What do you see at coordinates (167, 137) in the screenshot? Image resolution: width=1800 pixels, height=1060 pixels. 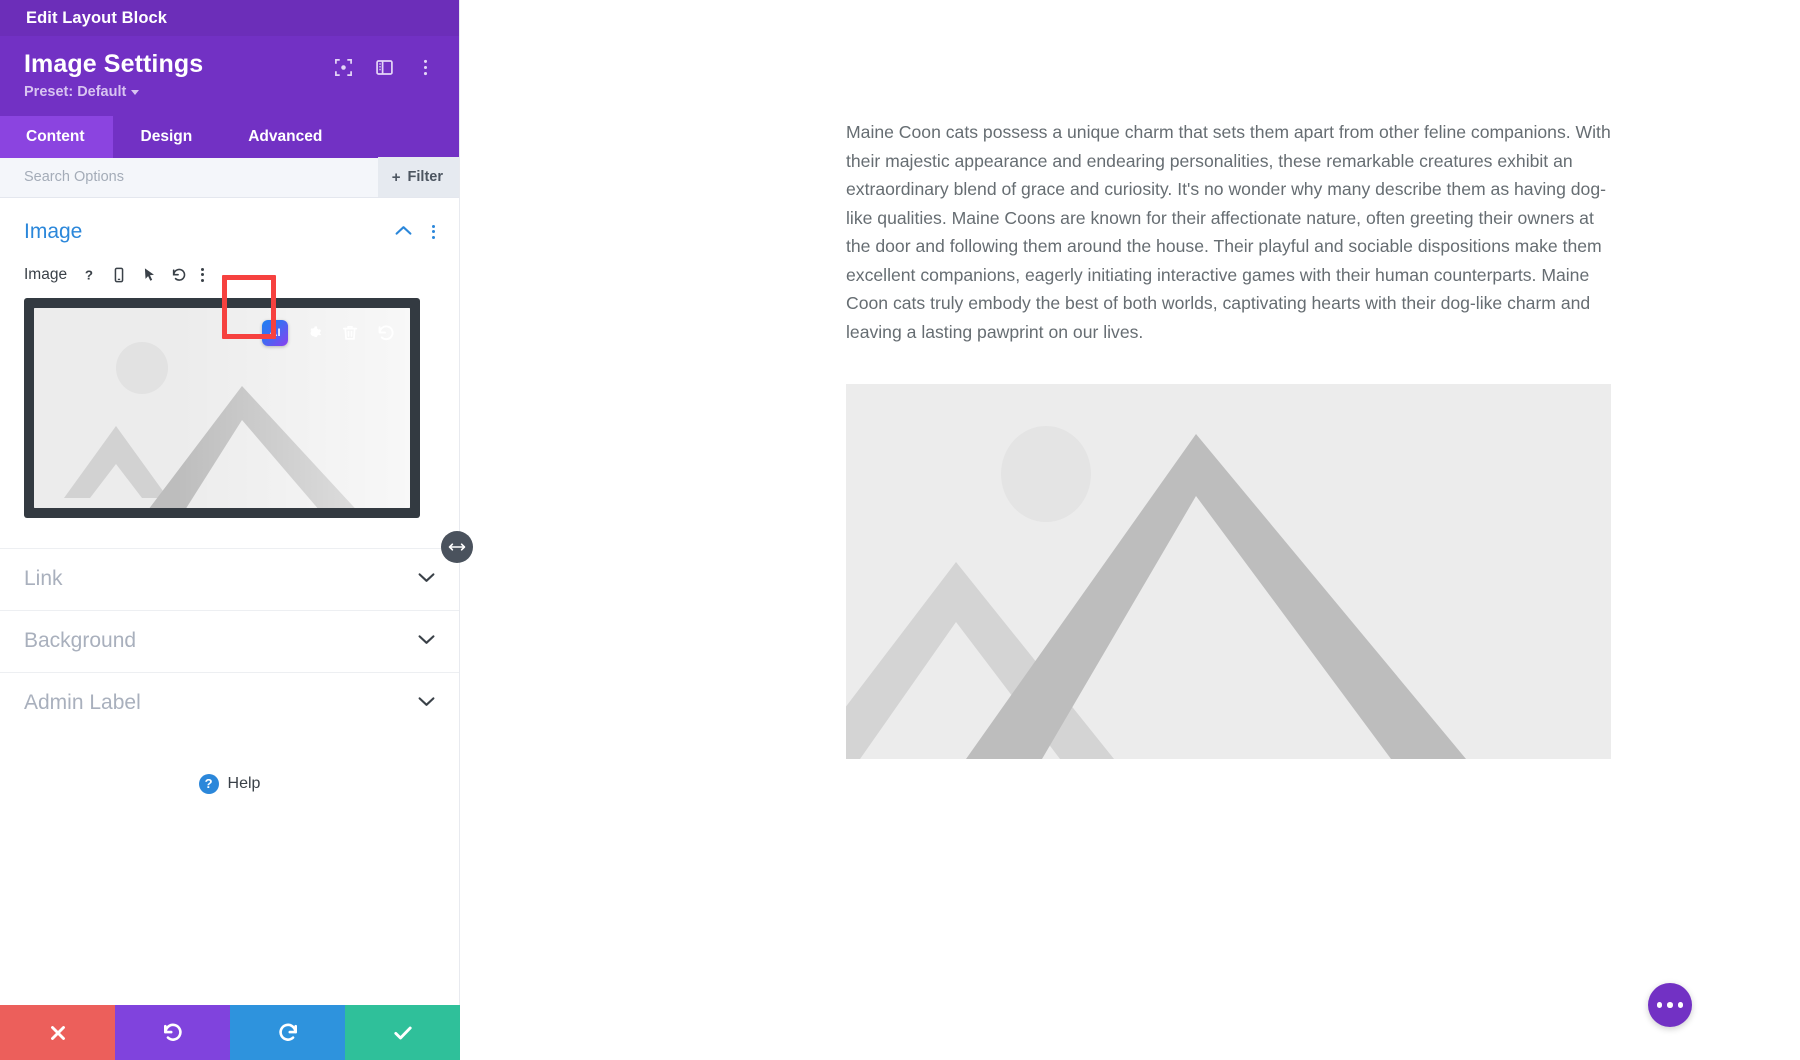 I see `tab-design: Design` at bounding box center [167, 137].